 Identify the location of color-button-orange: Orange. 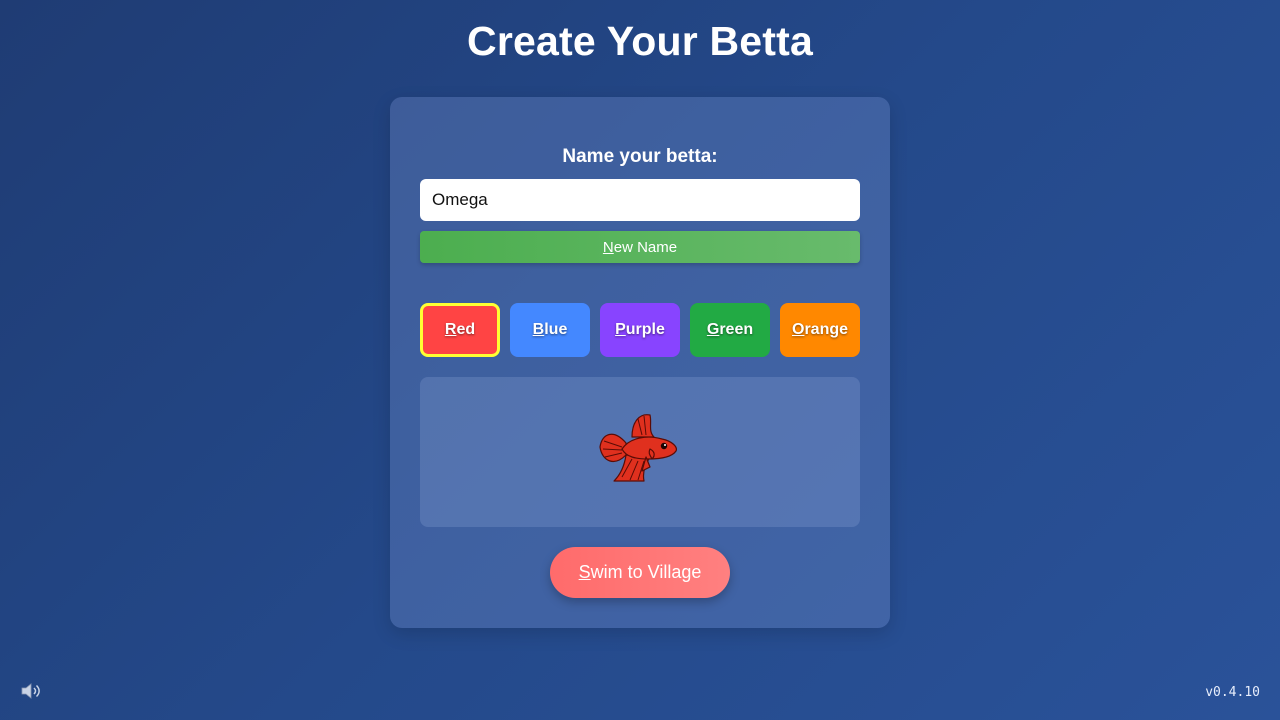
(820, 330).